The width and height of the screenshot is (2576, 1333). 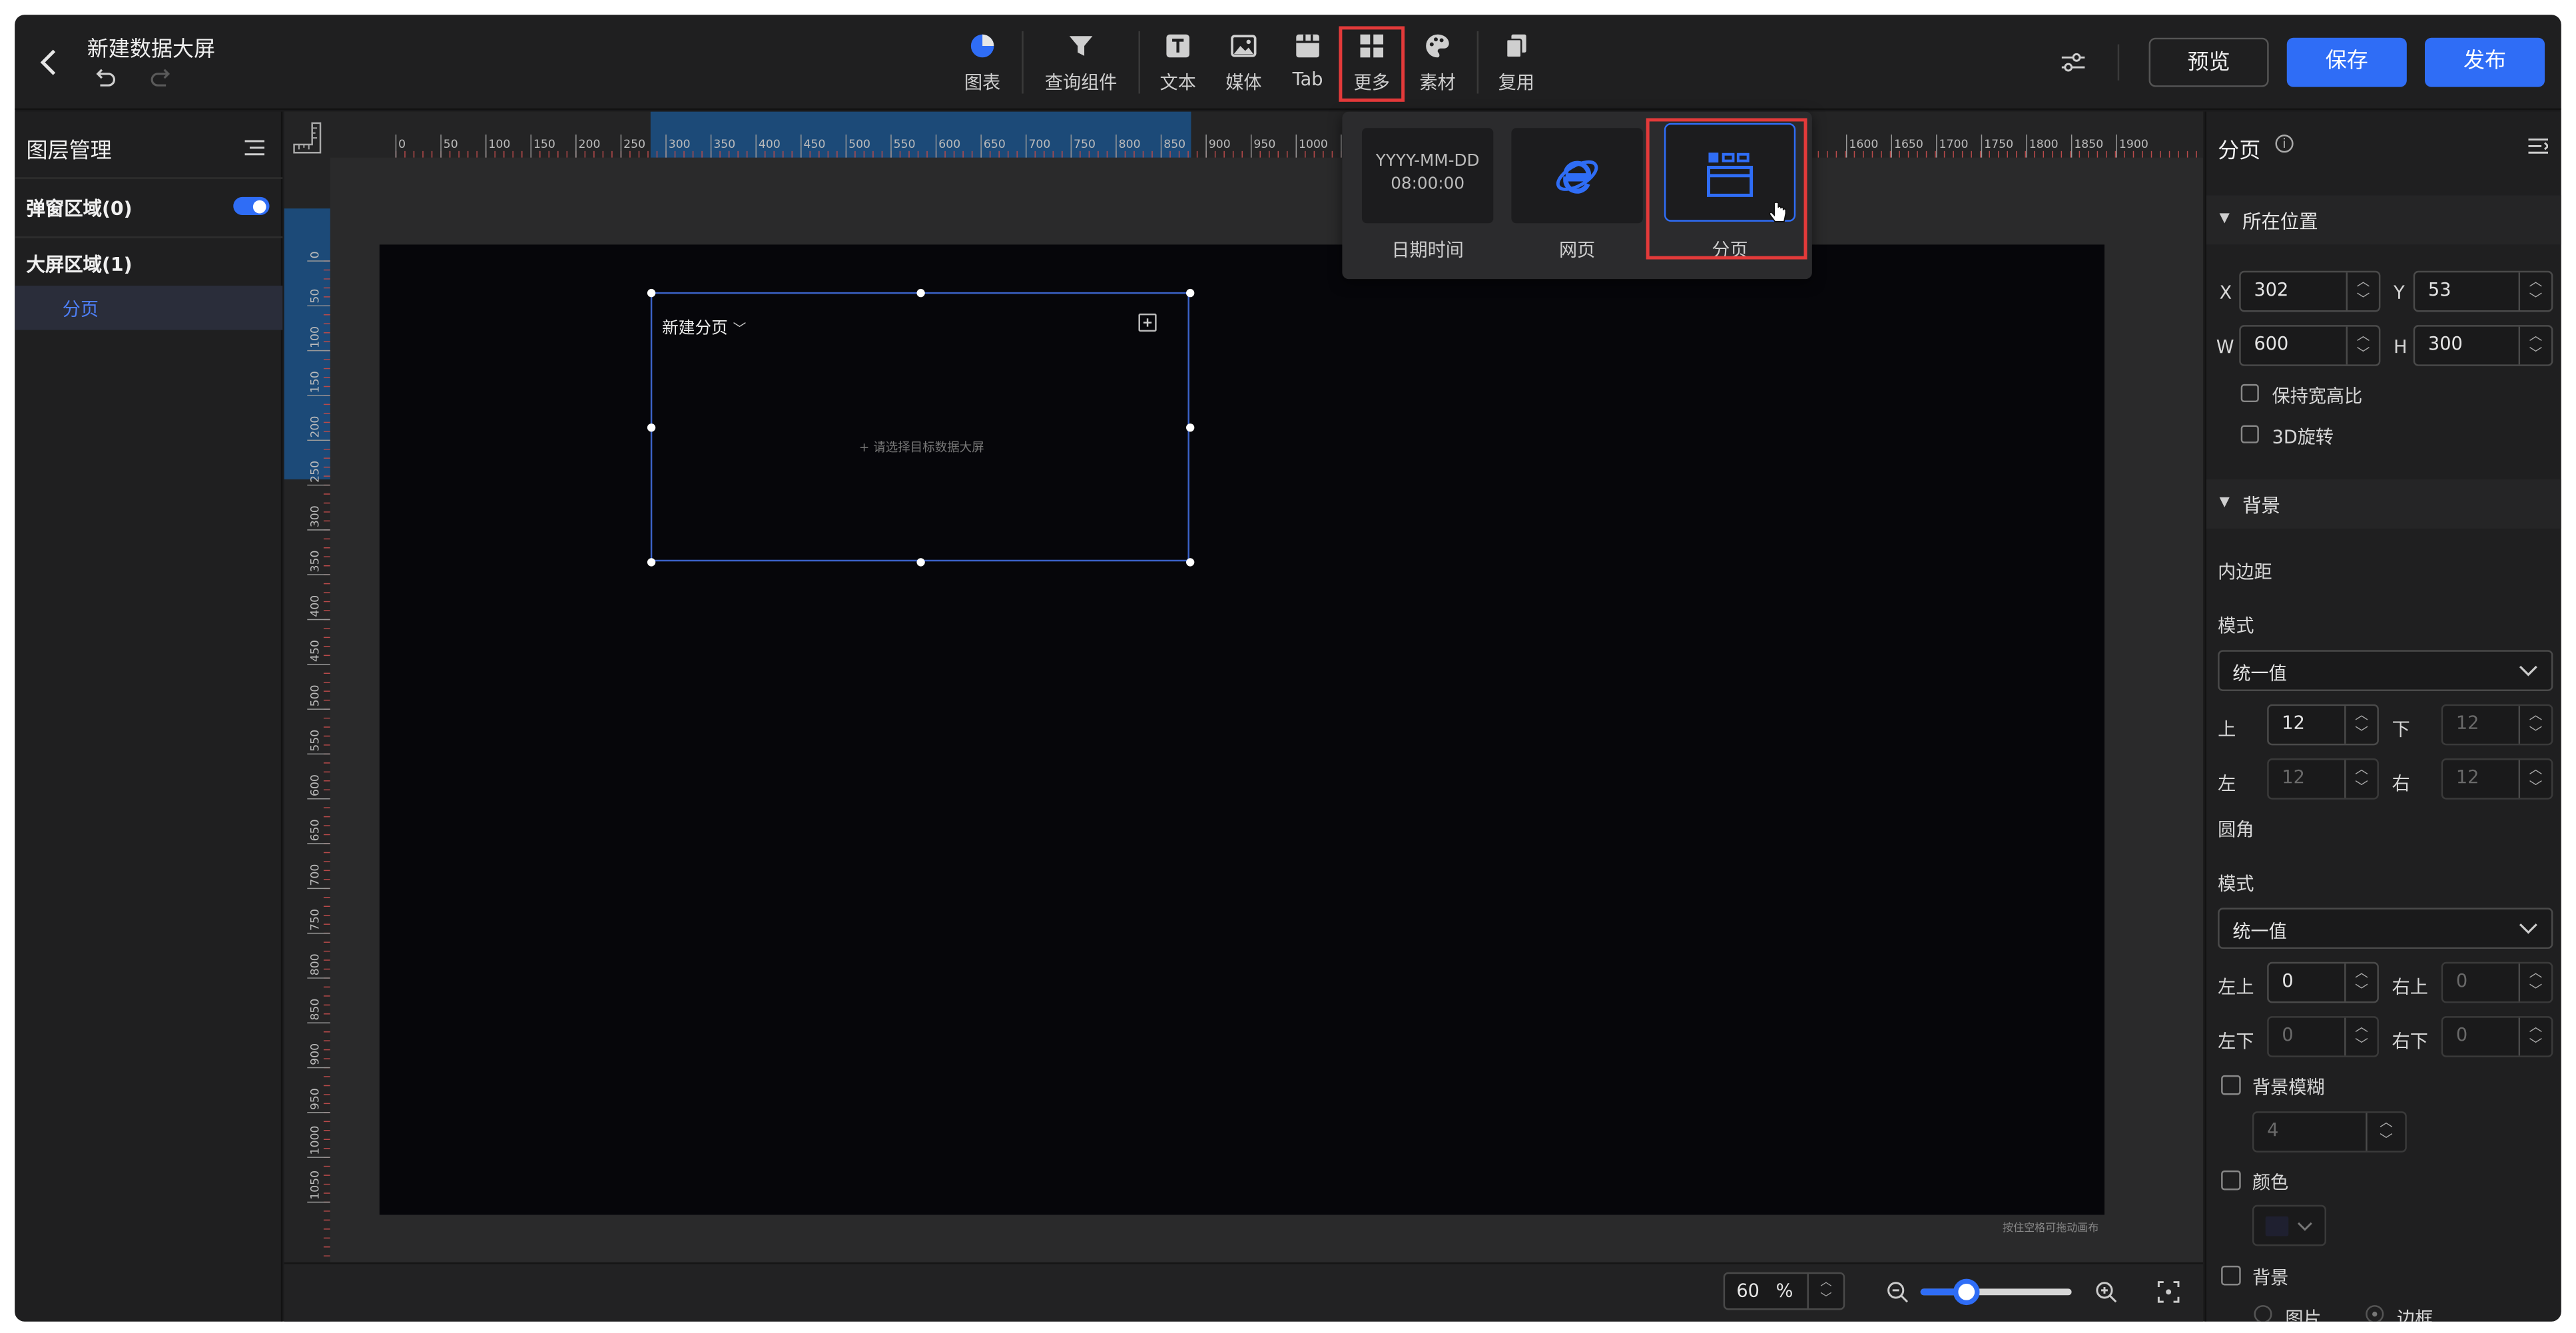 What do you see at coordinates (1372, 63) in the screenshot?
I see `toolbar-more: 更多` at bounding box center [1372, 63].